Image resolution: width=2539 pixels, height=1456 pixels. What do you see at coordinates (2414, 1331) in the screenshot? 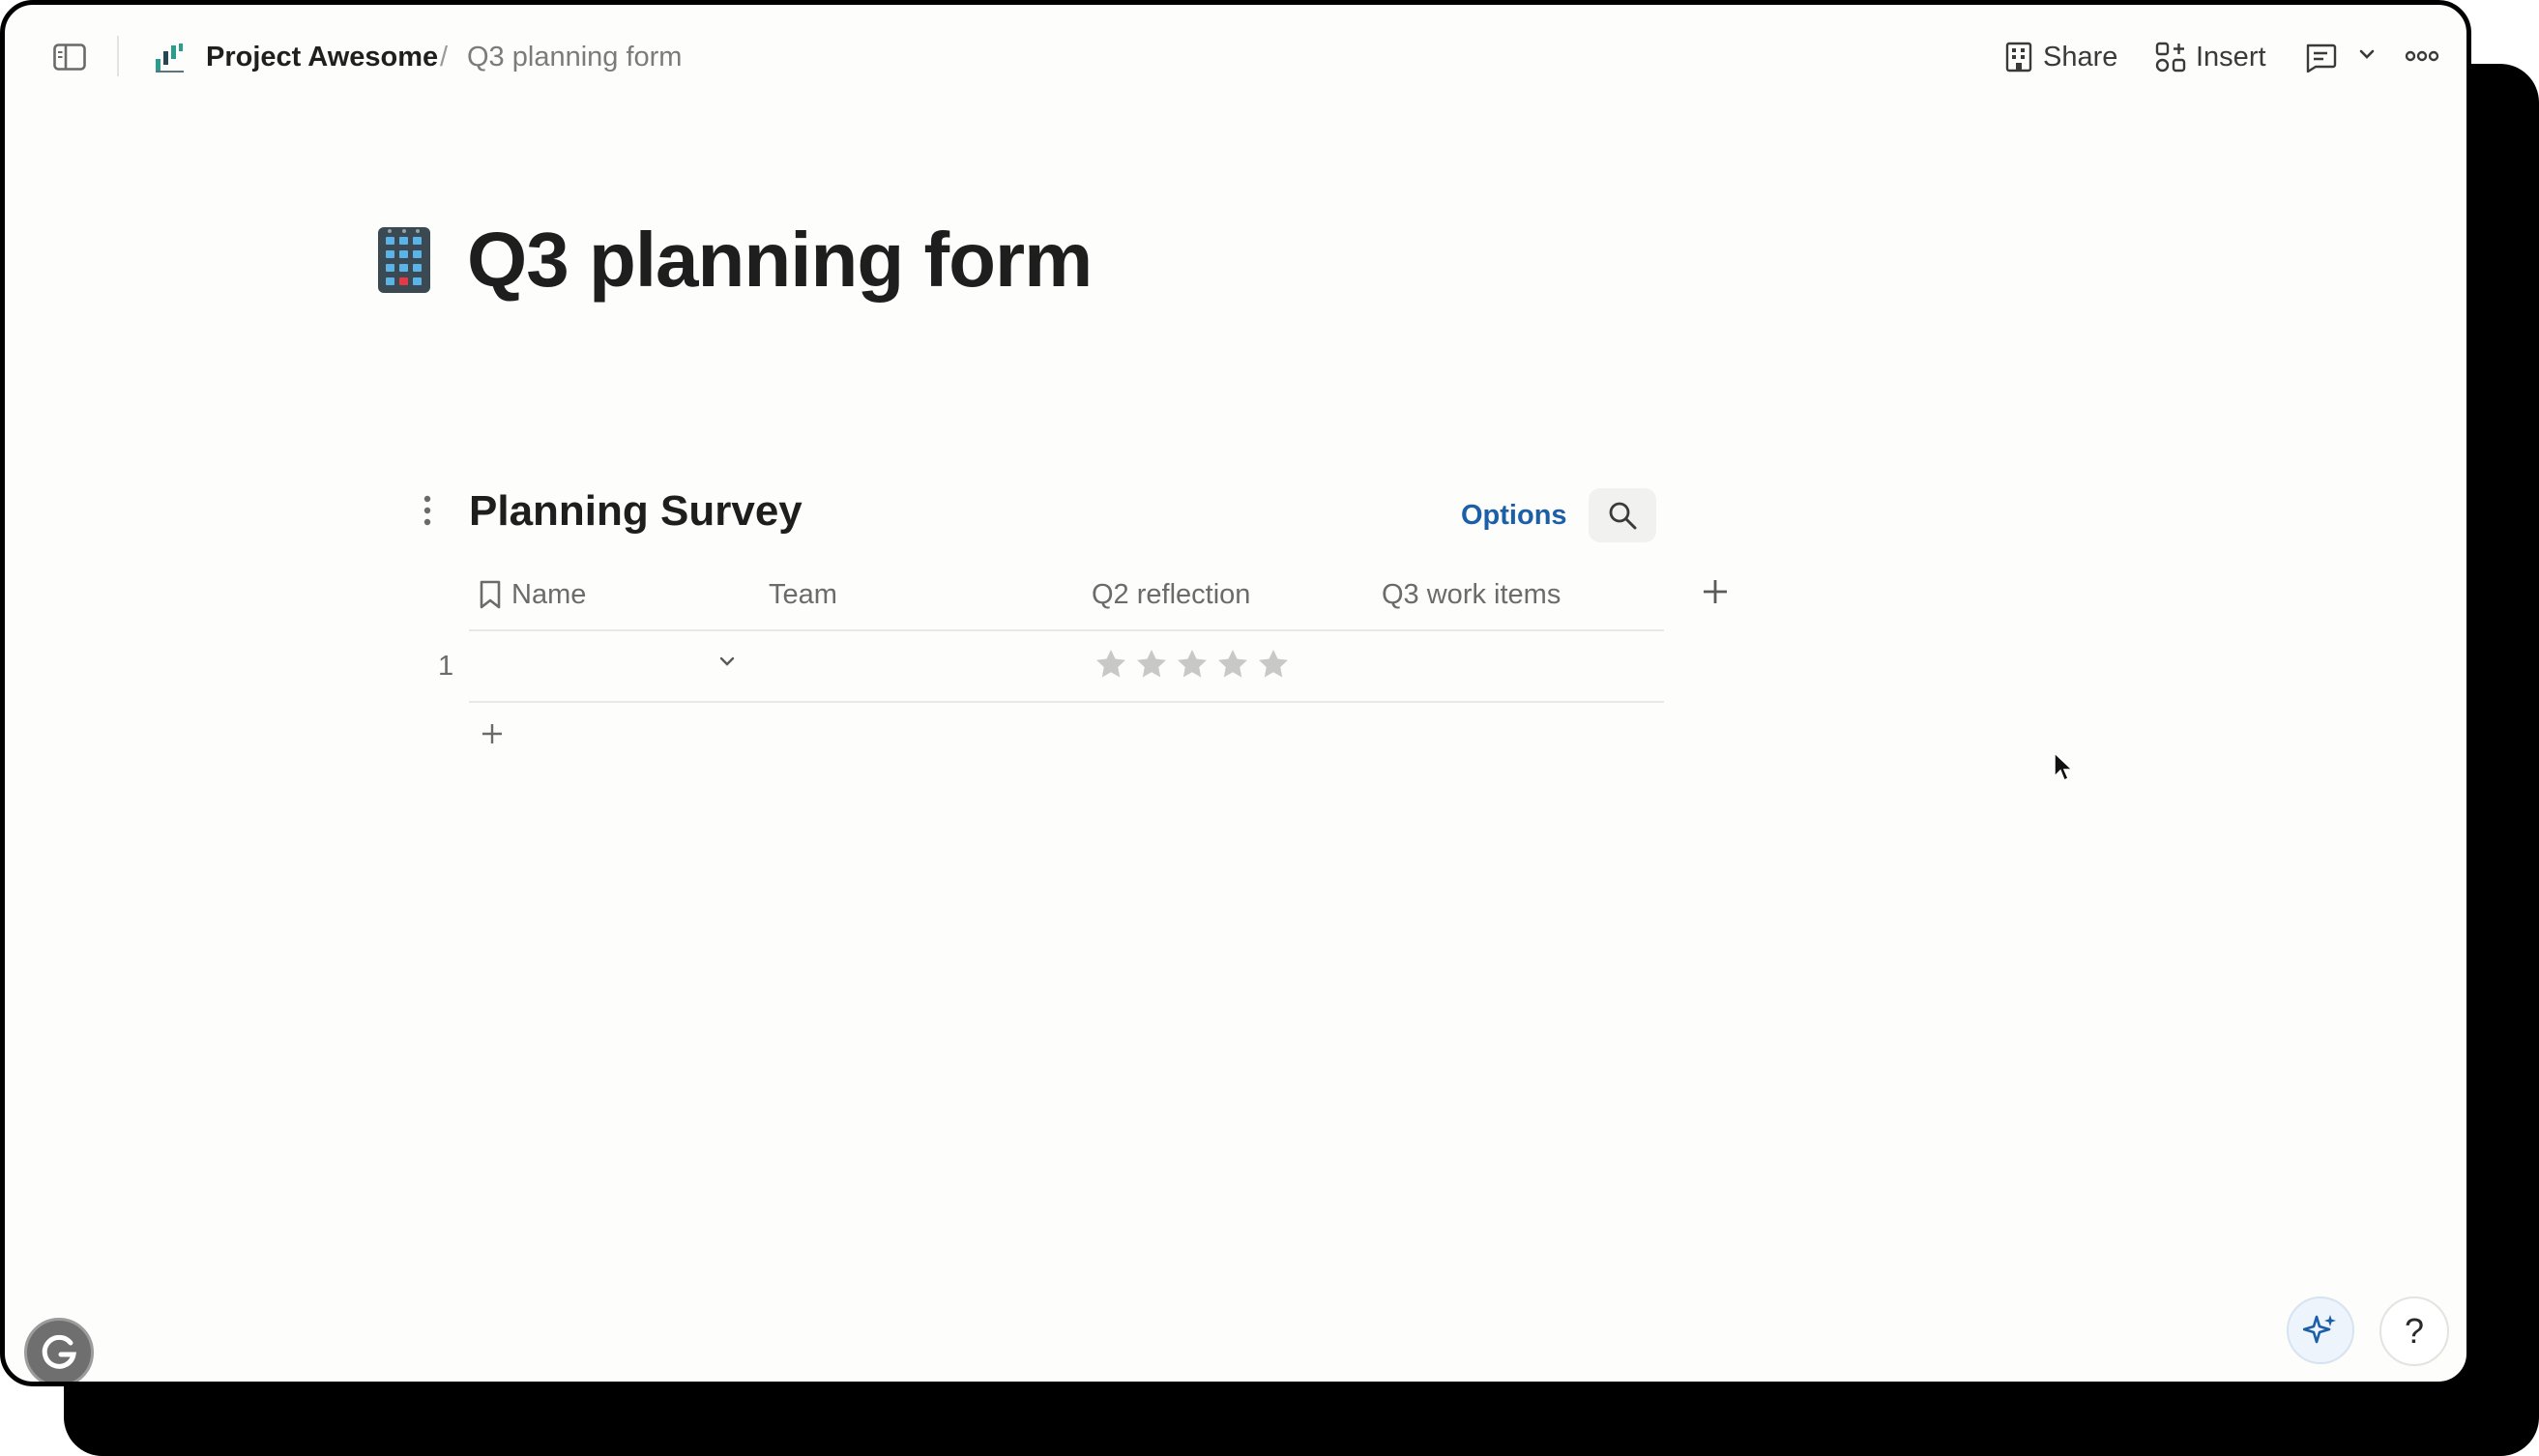
I see `help-button: ?` at bounding box center [2414, 1331].